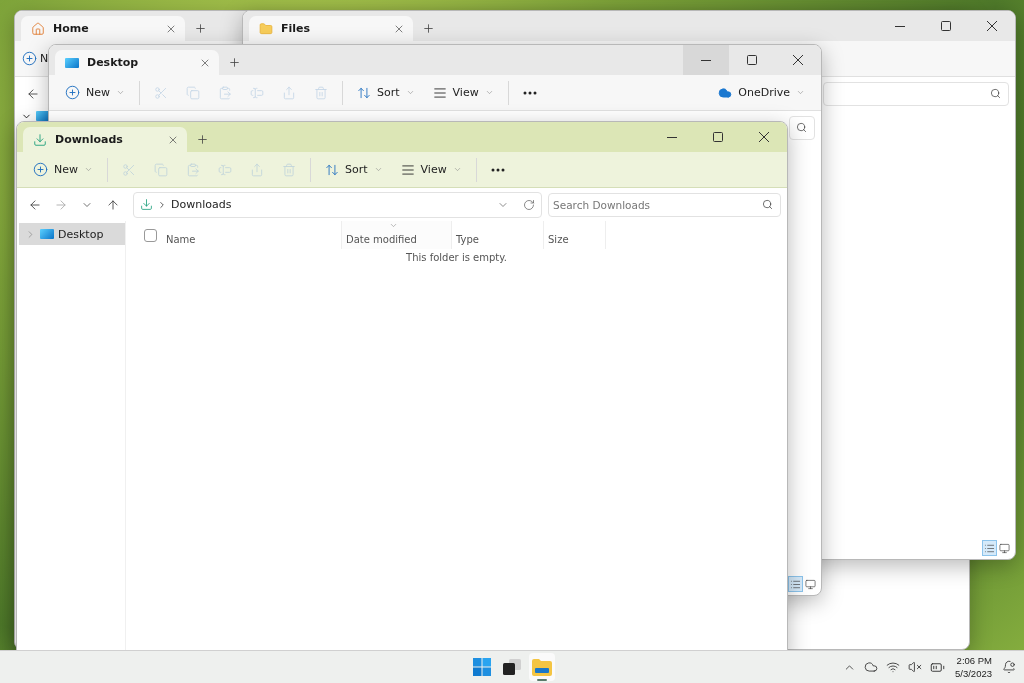  Describe the element at coordinates (393, 225) in the screenshot. I see `sort-caret-icon` at that location.